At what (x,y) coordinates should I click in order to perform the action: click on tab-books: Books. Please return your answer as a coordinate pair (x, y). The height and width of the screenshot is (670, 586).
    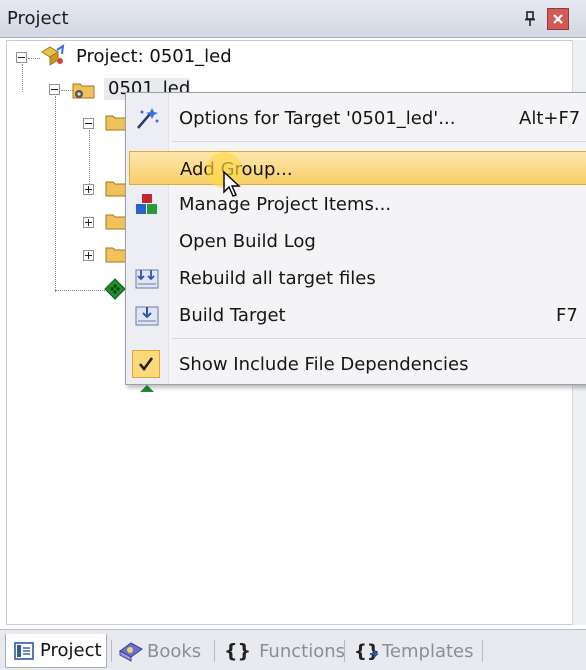
    Looking at the image, I should click on (164, 651).